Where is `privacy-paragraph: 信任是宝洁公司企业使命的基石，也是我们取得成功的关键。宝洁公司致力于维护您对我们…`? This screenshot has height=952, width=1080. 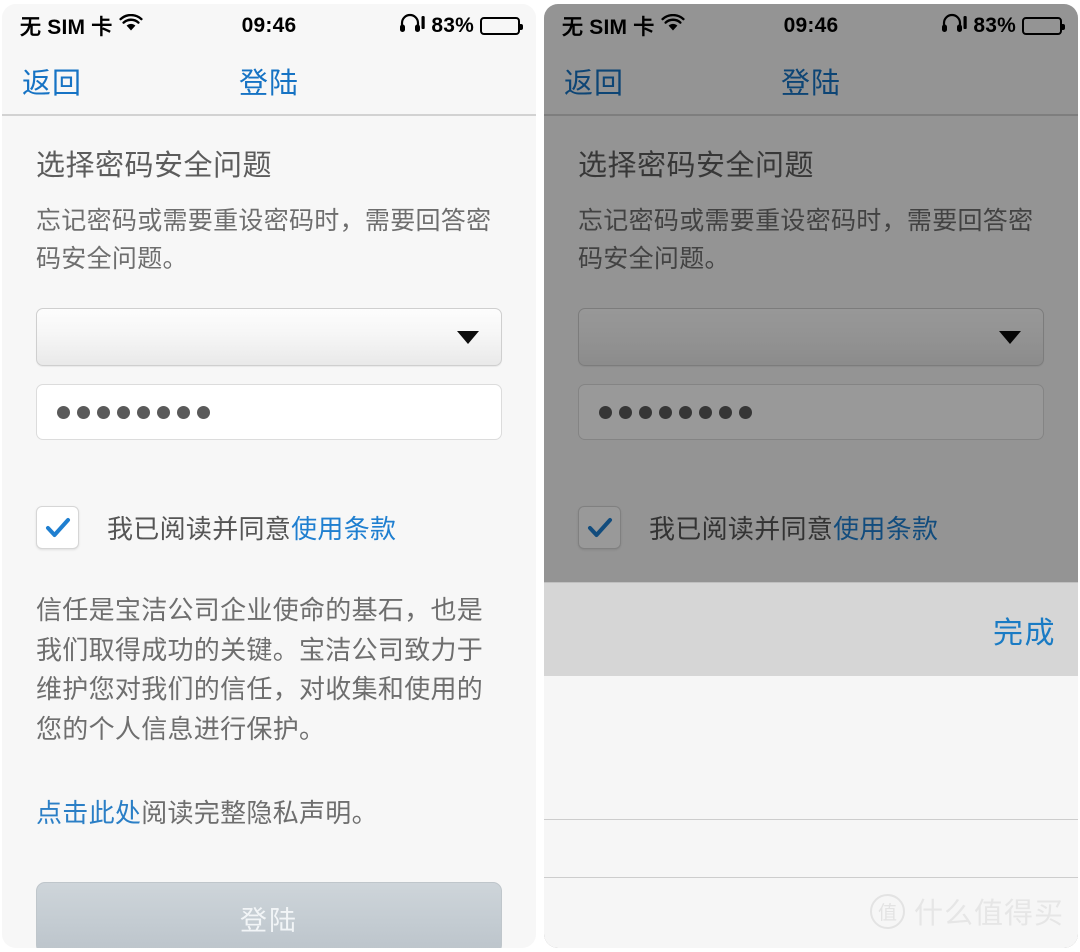
privacy-paragraph: 信任是宝洁公司企业使命的基石，也是我们取得成功的关键。宝洁公司致力于维护您对我们… is located at coordinates (260, 669).